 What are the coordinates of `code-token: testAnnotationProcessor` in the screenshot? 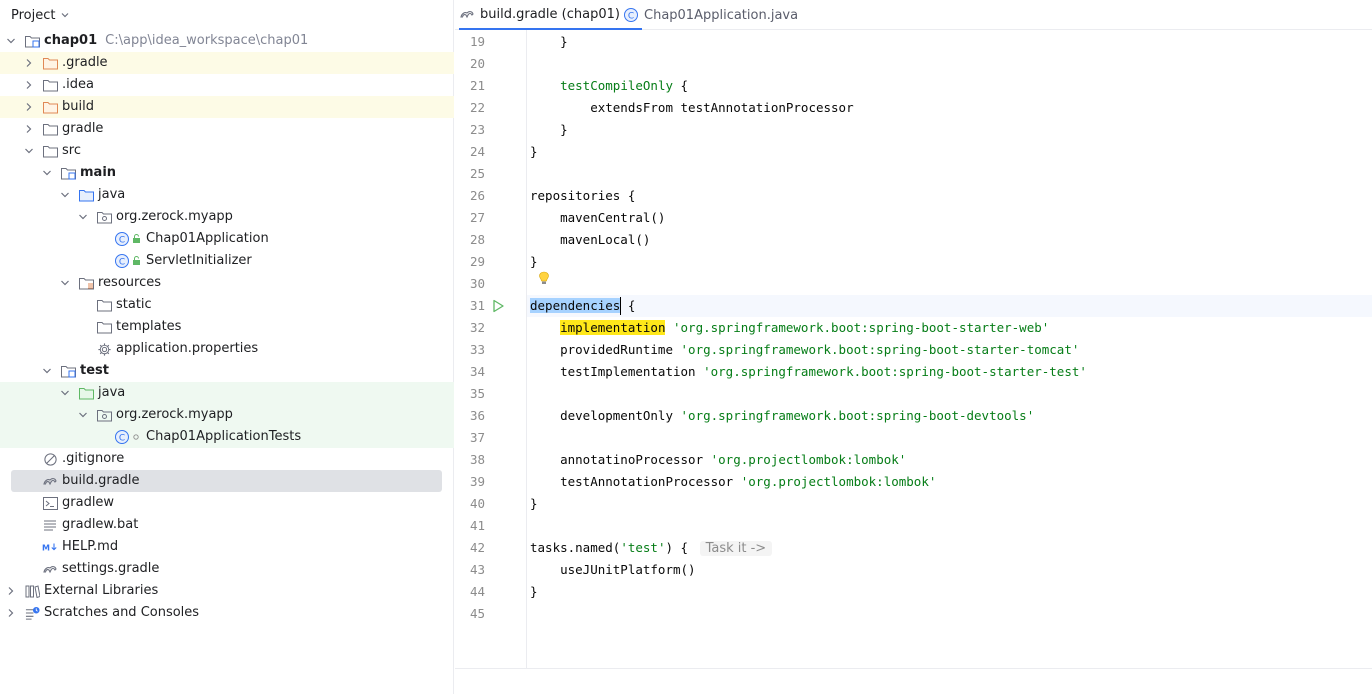 It's located at (635, 481).